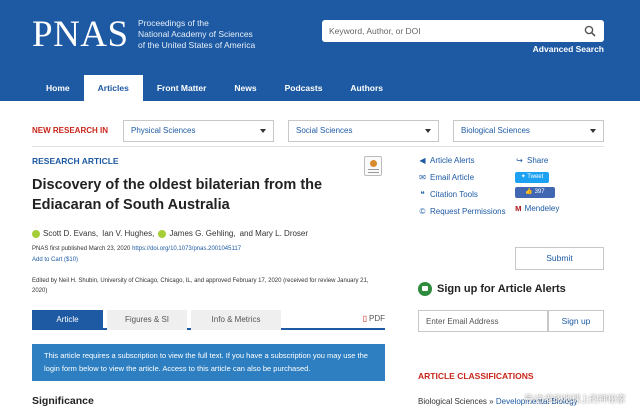  What do you see at coordinates (539, 192) in the screenshot?
I see `like-count: 397` at bounding box center [539, 192].